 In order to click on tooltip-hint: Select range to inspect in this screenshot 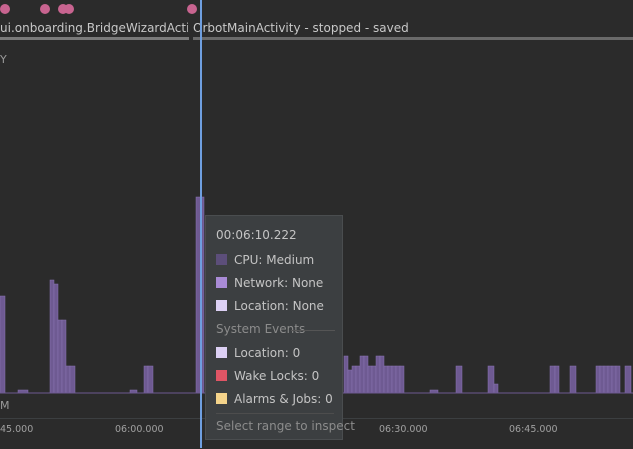, I will do `click(285, 426)`.